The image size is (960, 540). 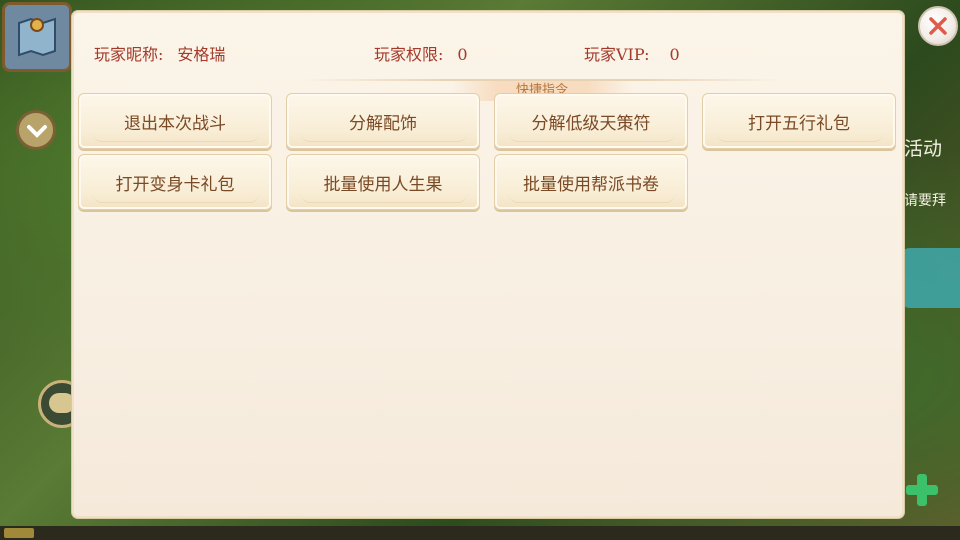 I want to click on hint-label: 请要拜, so click(x=925, y=201).